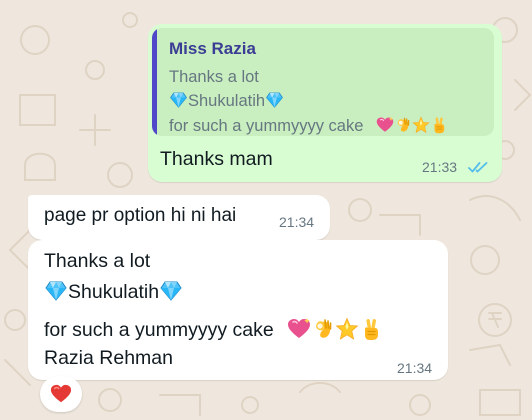  I want to click on message-line-4: Razia Rehman, so click(108, 358).